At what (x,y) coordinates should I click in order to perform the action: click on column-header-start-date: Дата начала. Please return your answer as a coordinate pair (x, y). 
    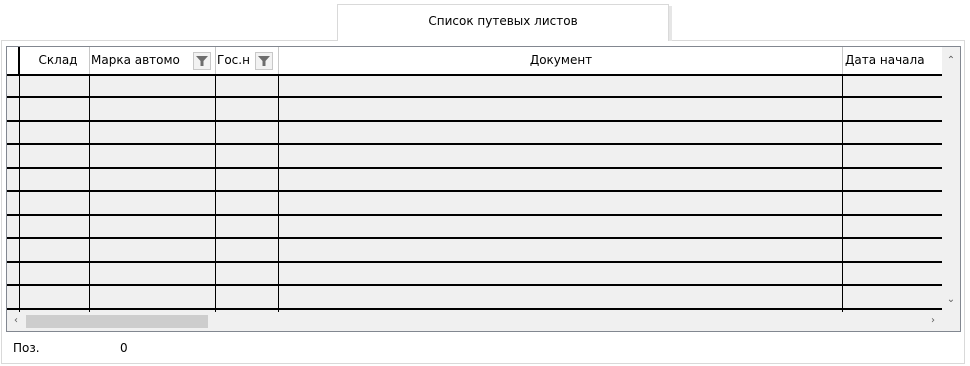
    Looking at the image, I should click on (893, 60).